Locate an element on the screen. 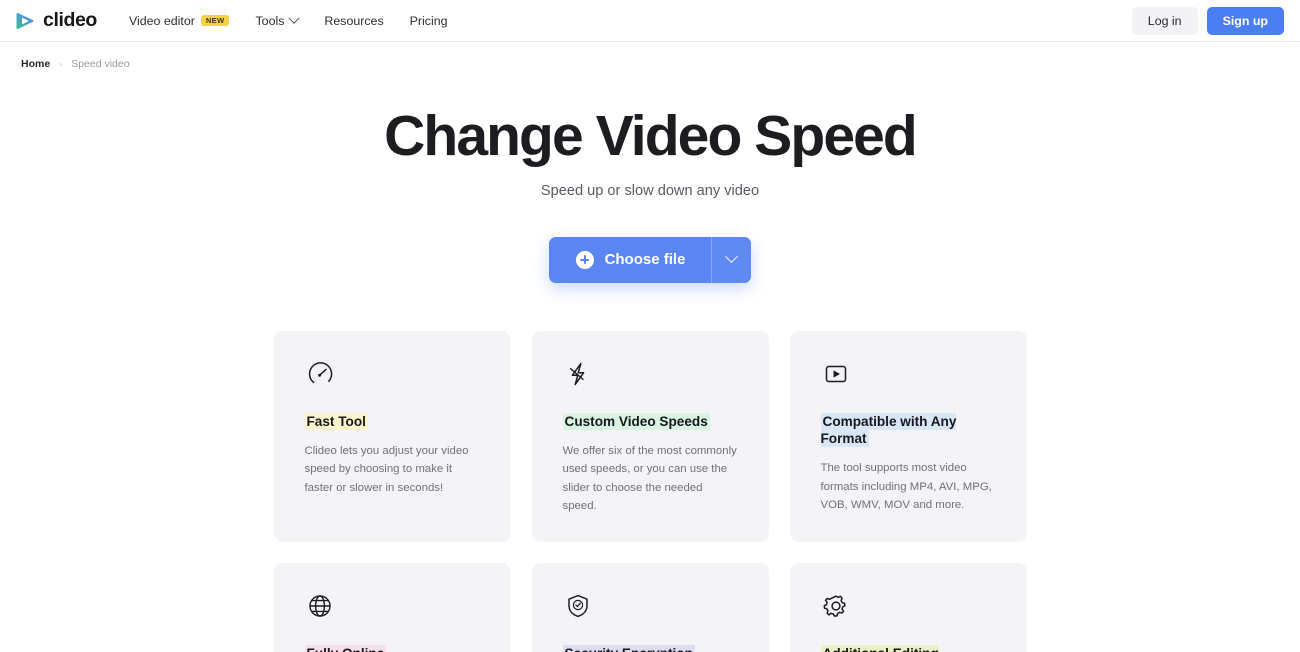 This screenshot has height=652, width=1300. breadcrumb: Home › Speed video is located at coordinates (650, 56).